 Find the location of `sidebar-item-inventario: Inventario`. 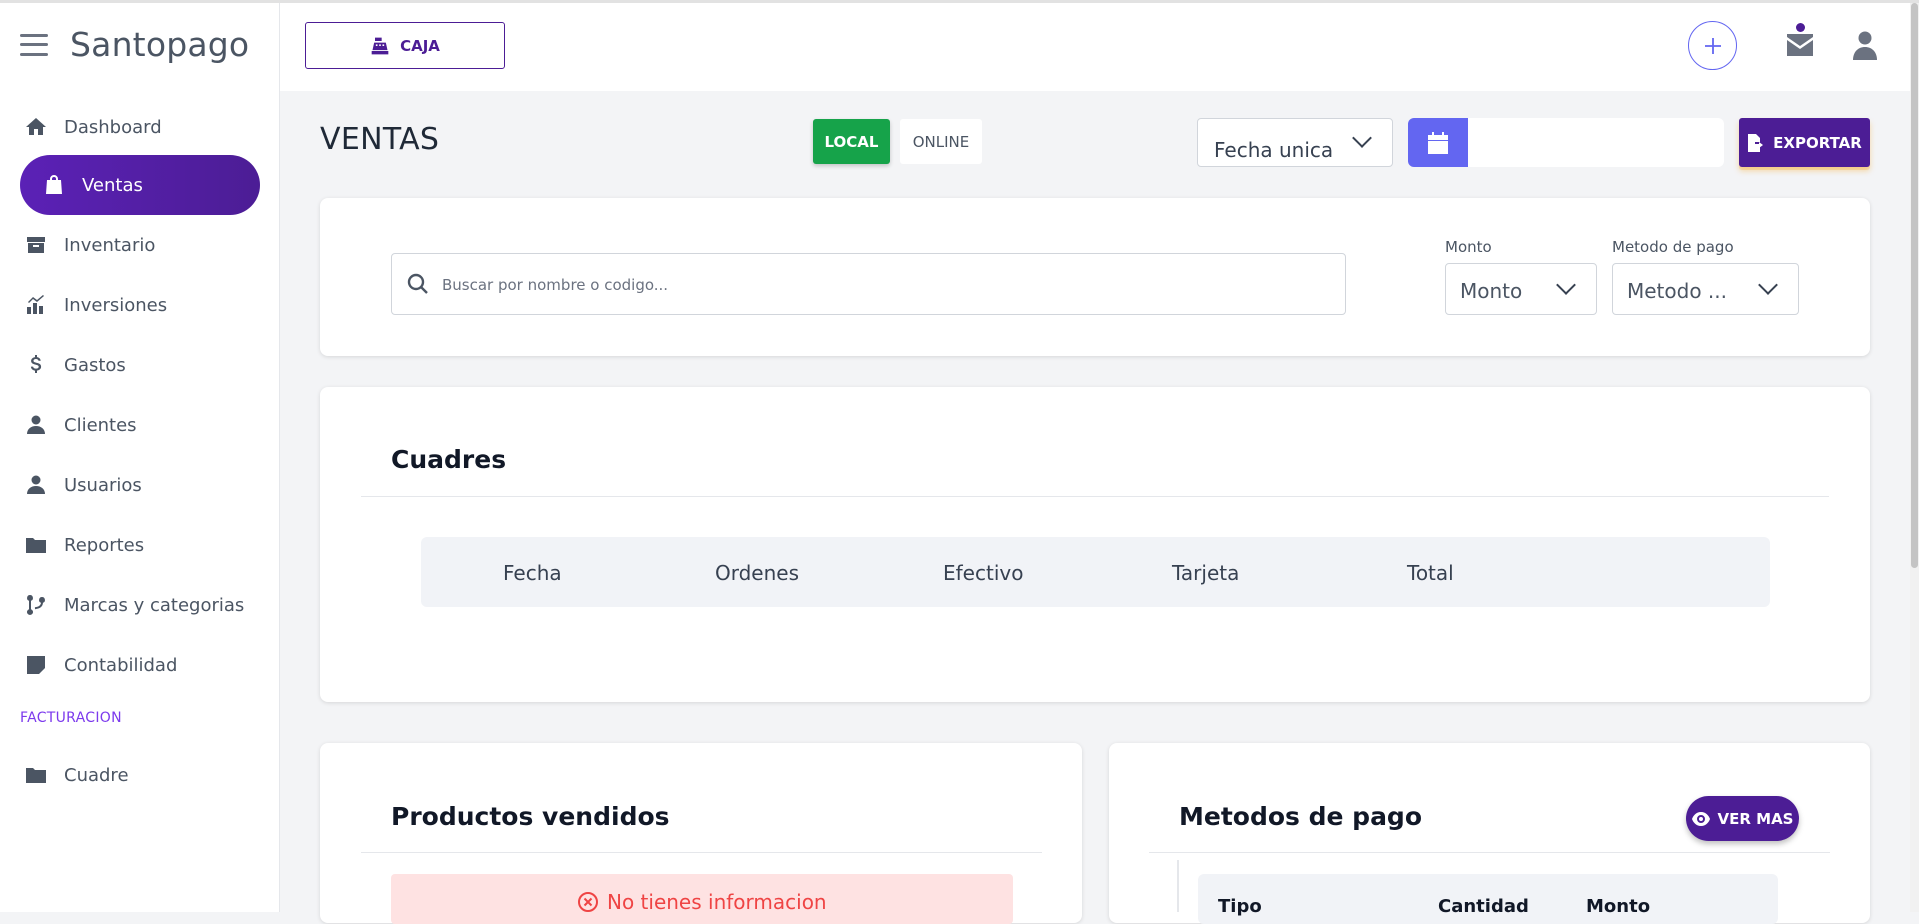

sidebar-item-inventario: Inventario is located at coordinates (87, 245).